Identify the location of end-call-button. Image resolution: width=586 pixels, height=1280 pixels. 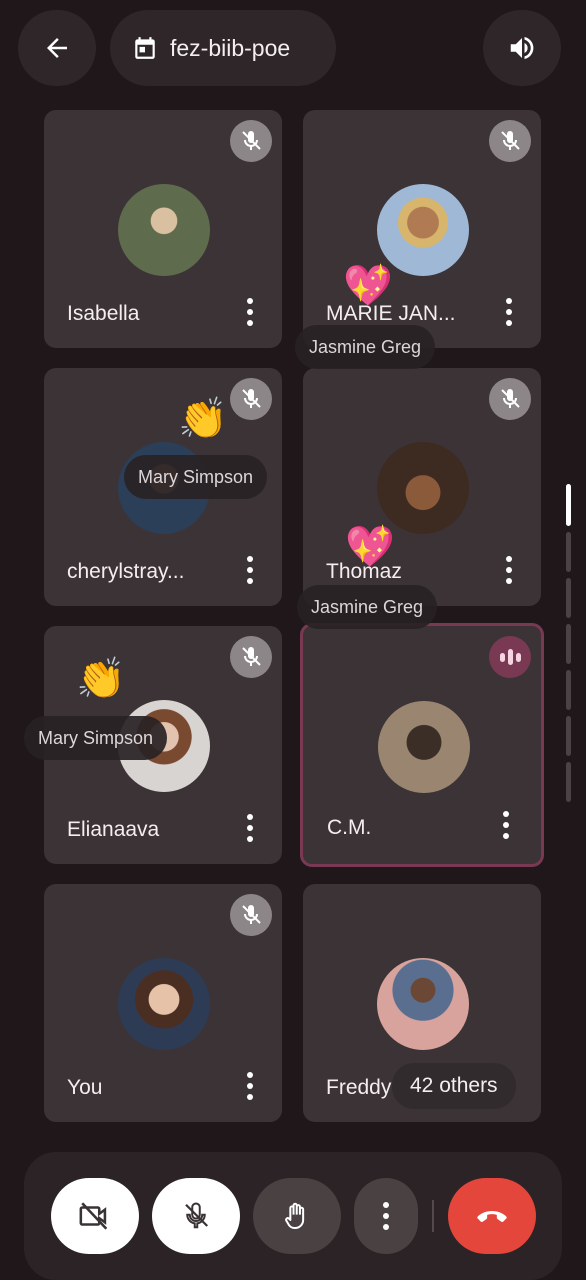
(492, 1216).